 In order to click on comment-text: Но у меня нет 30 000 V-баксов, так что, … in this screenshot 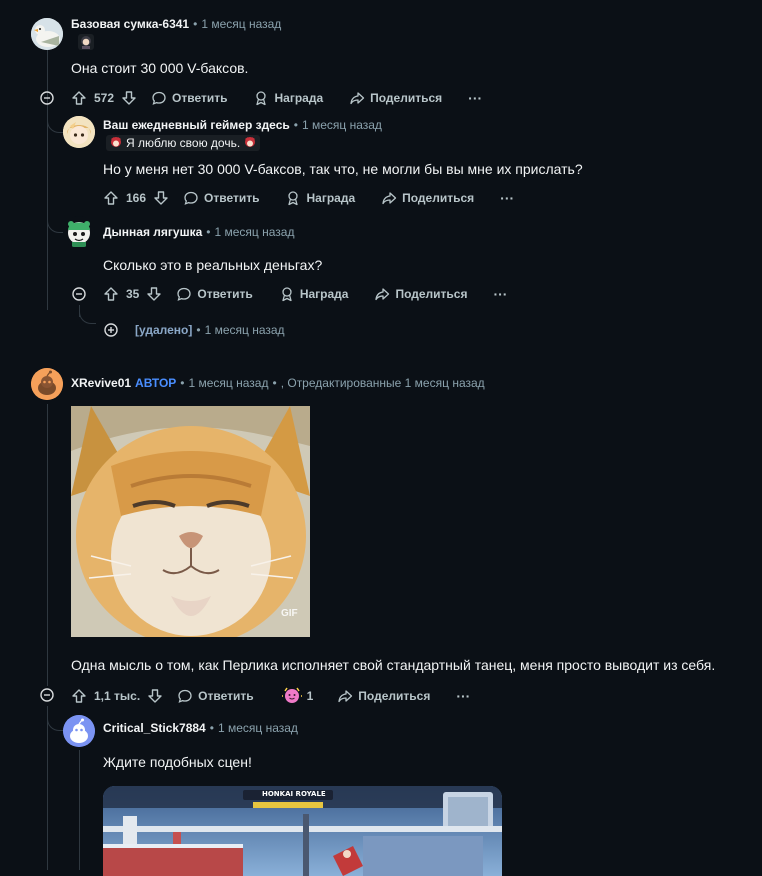, I will do `click(343, 169)`.